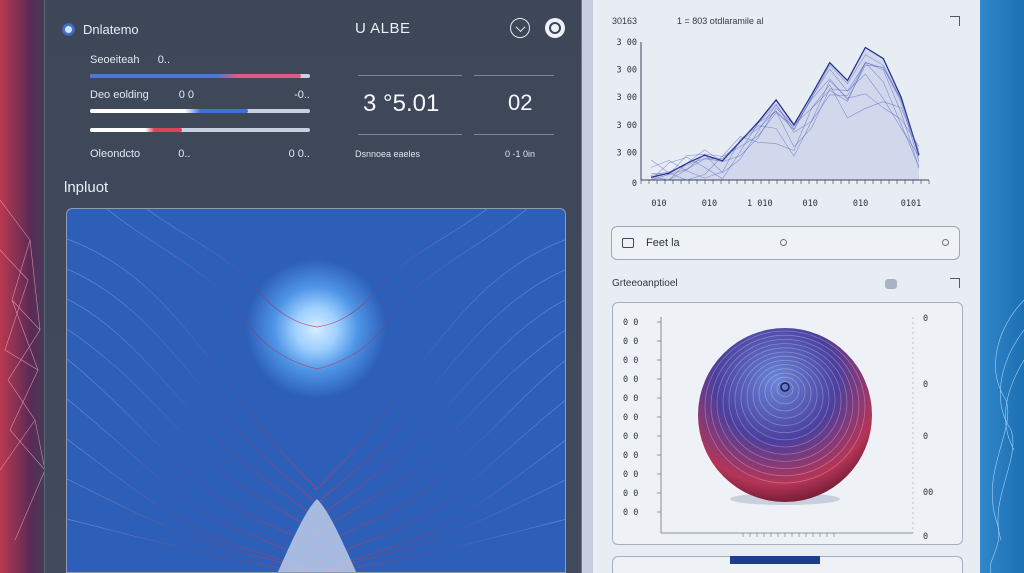 This screenshot has width=1024, height=573. I want to click on settings-icon, so click(555, 28).